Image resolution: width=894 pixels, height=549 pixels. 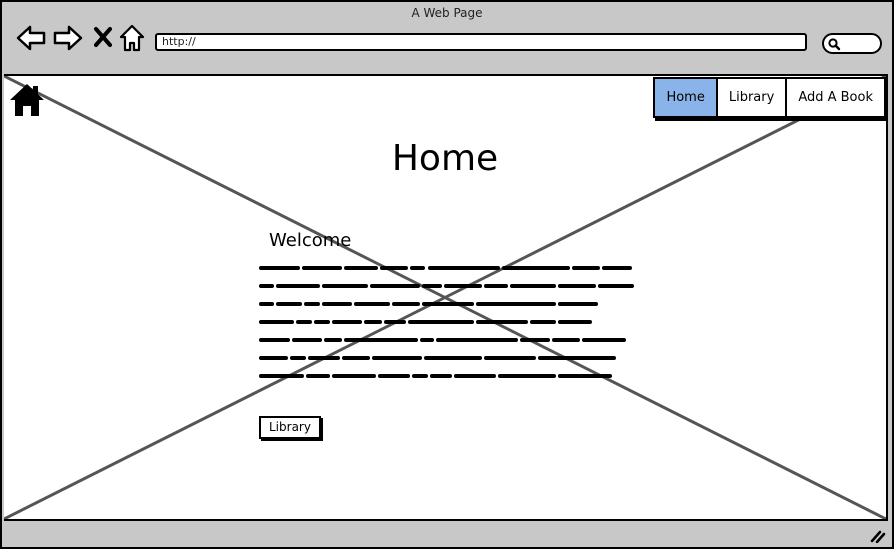 I want to click on tab-home: Home, so click(x=685, y=97).